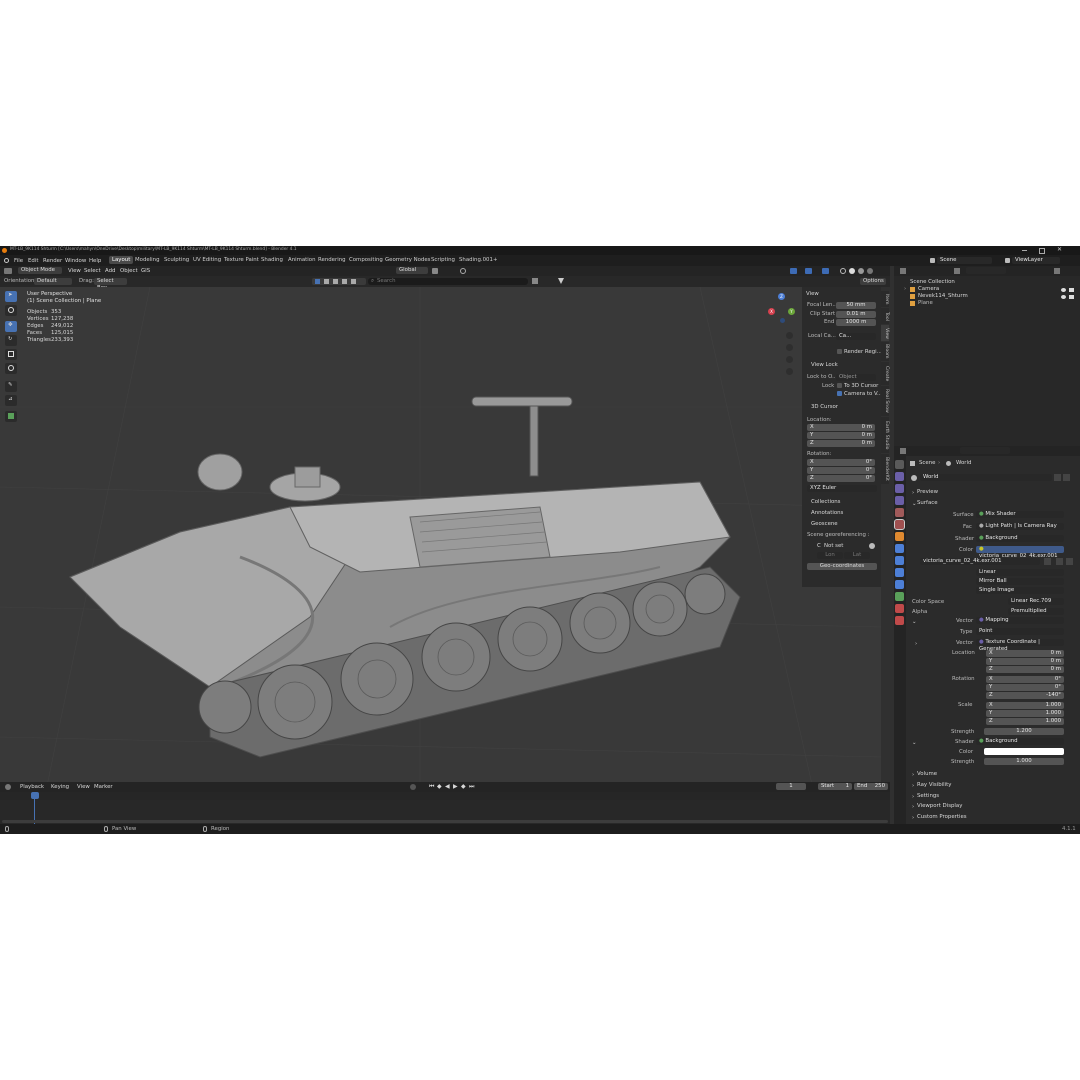 The width and height of the screenshot is (1080, 1080). Describe the element at coordinates (339, 281) in the screenshot. I see `viewport-filter-icons` at that location.